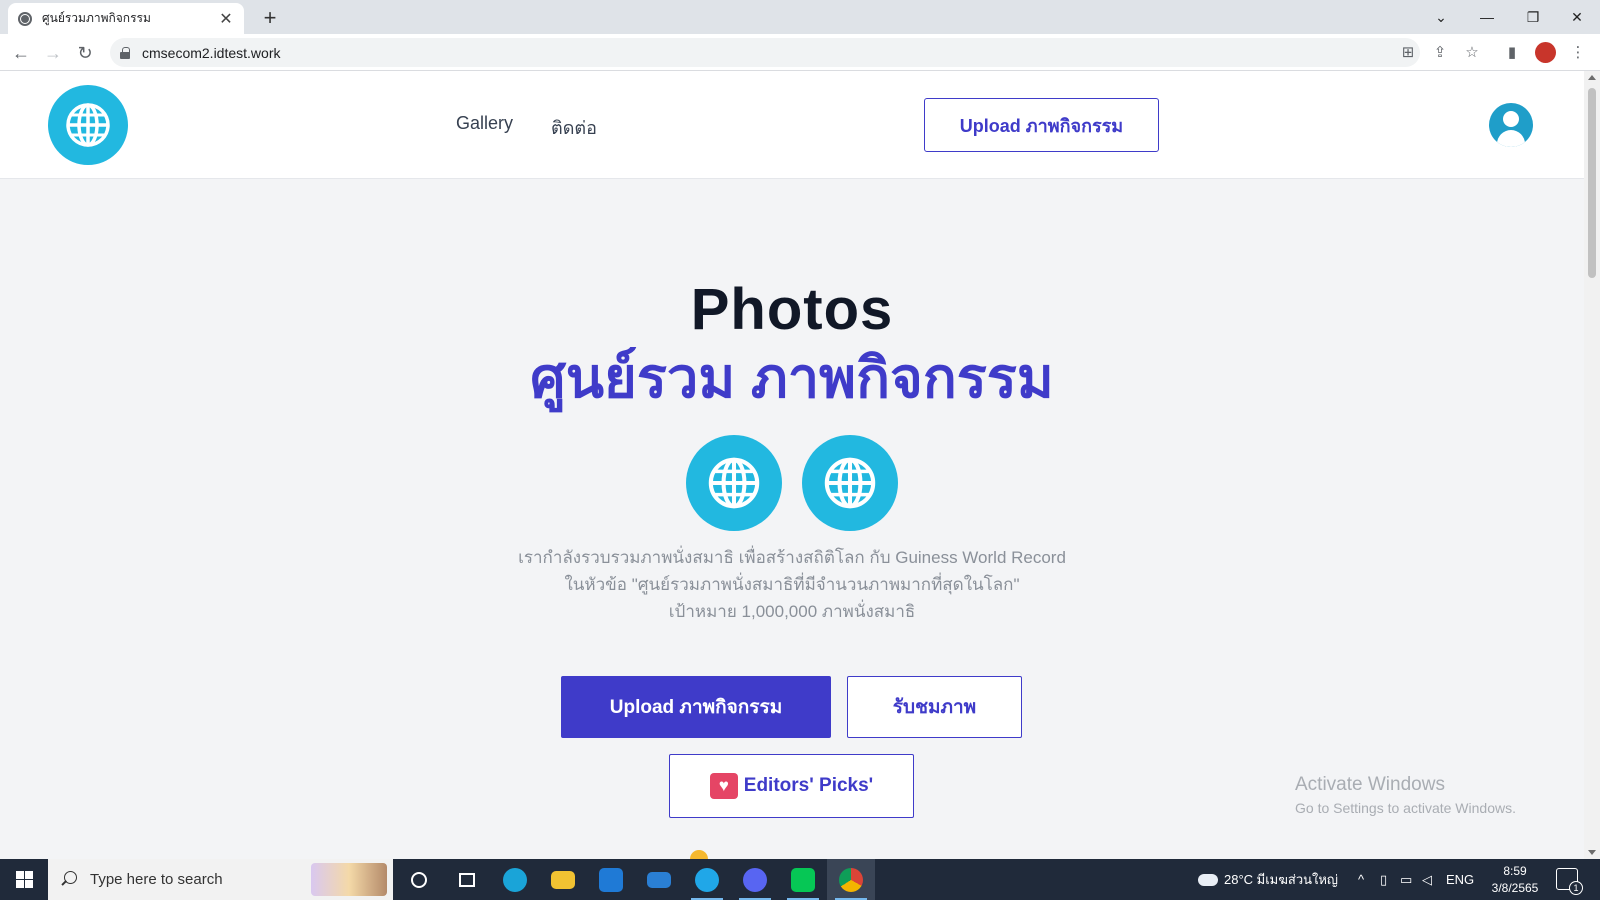 Image resolution: width=1600 pixels, height=900 pixels. Describe the element at coordinates (1408, 52) in the screenshot. I see `translate-icon: ⊞` at that location.